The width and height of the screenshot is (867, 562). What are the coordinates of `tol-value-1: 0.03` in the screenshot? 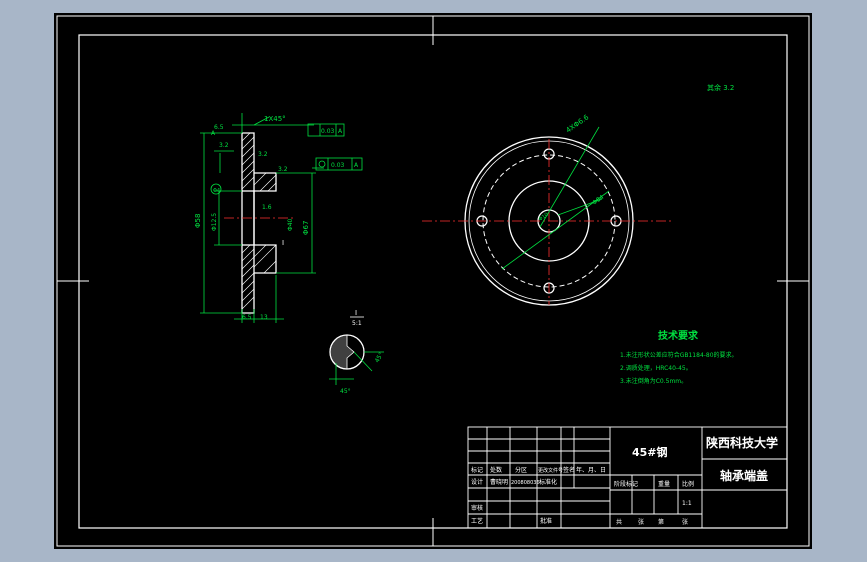 It's located at (328, 131).